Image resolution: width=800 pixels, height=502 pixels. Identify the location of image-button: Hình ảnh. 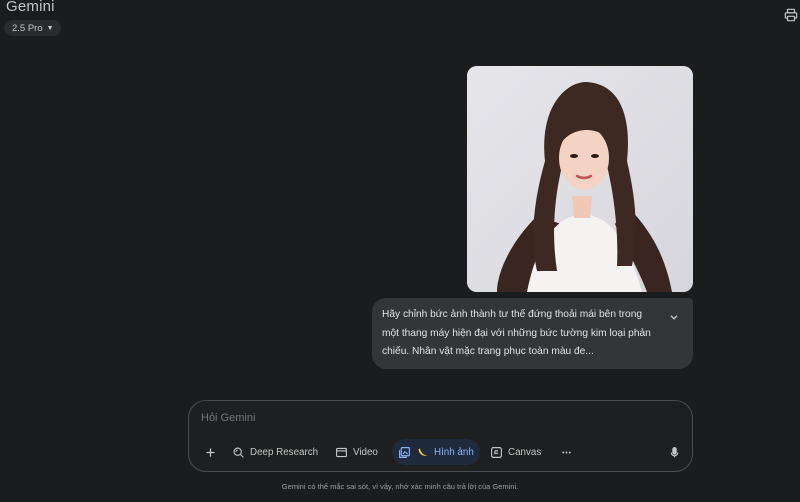
(436, 452).